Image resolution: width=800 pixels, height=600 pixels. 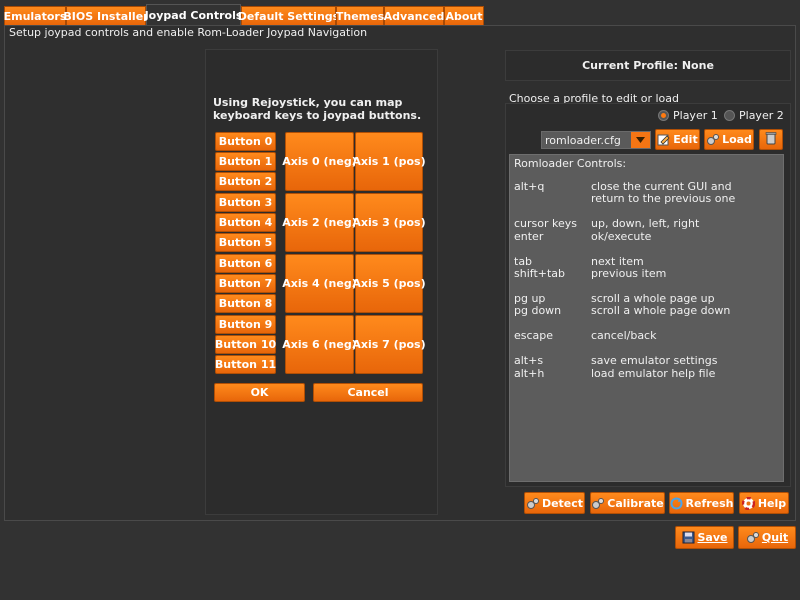 I want to click on current-profile-label: Current Profile: None, so click(x=648, y=65).